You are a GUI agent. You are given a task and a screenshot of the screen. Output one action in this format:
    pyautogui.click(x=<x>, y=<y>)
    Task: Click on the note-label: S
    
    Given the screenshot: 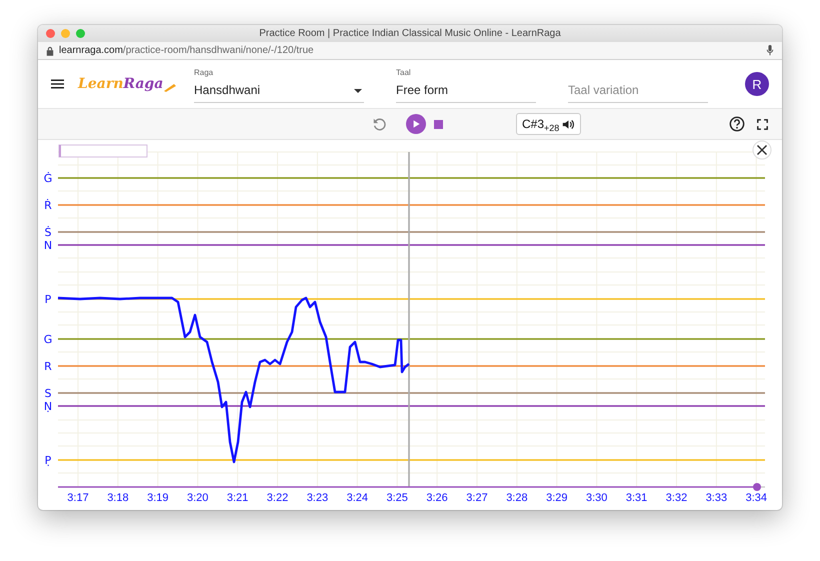 What is the action you would take?
    pyautogui.click(x=48, y=393)
    